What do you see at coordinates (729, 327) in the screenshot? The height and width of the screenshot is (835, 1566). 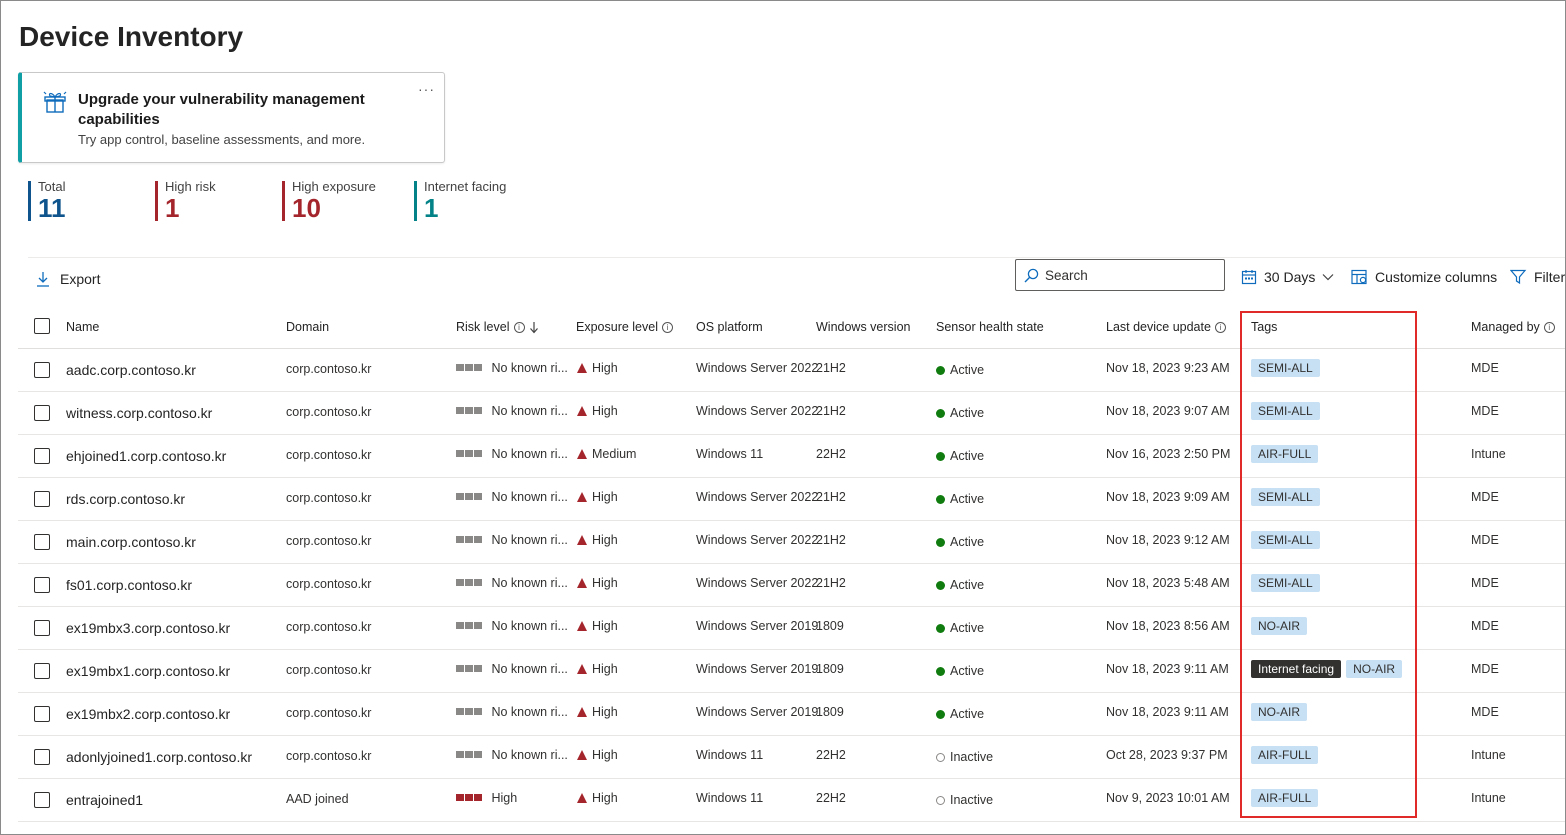 I see `column-header-os-platform: OS platform` at bounding box center [729, 327].